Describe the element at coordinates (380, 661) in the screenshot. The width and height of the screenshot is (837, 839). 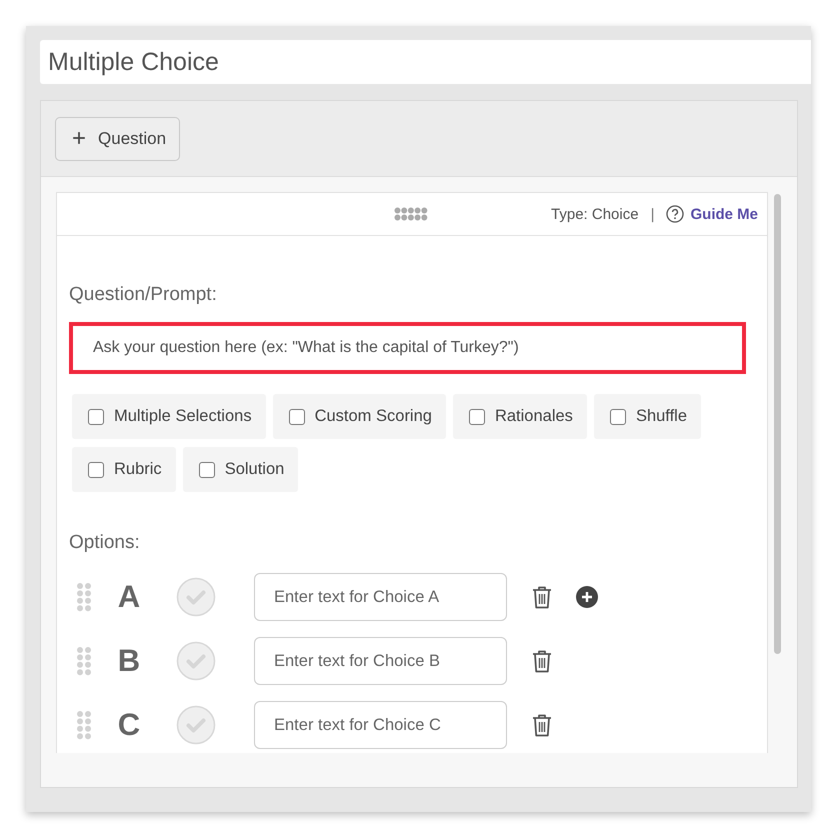
I see `choice-field: Enter text for Choice B` at that location.